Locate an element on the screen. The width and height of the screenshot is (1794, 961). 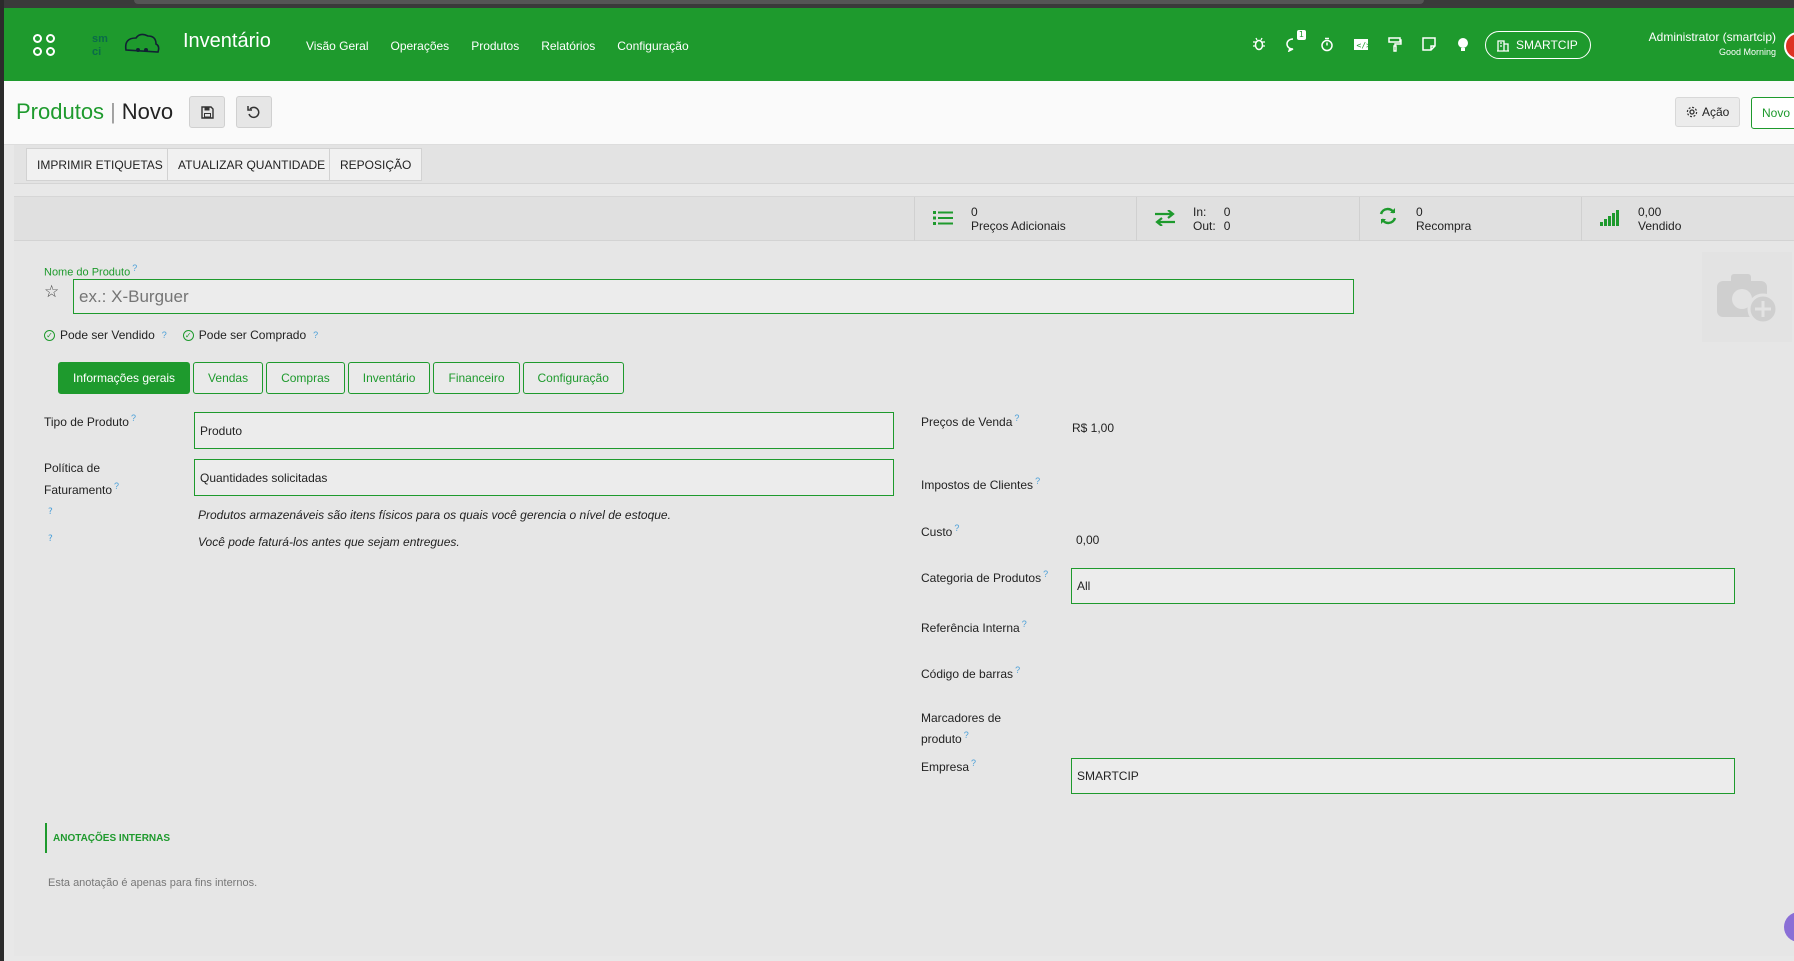
code-icon: </> is located at coordinates (1361, 44).